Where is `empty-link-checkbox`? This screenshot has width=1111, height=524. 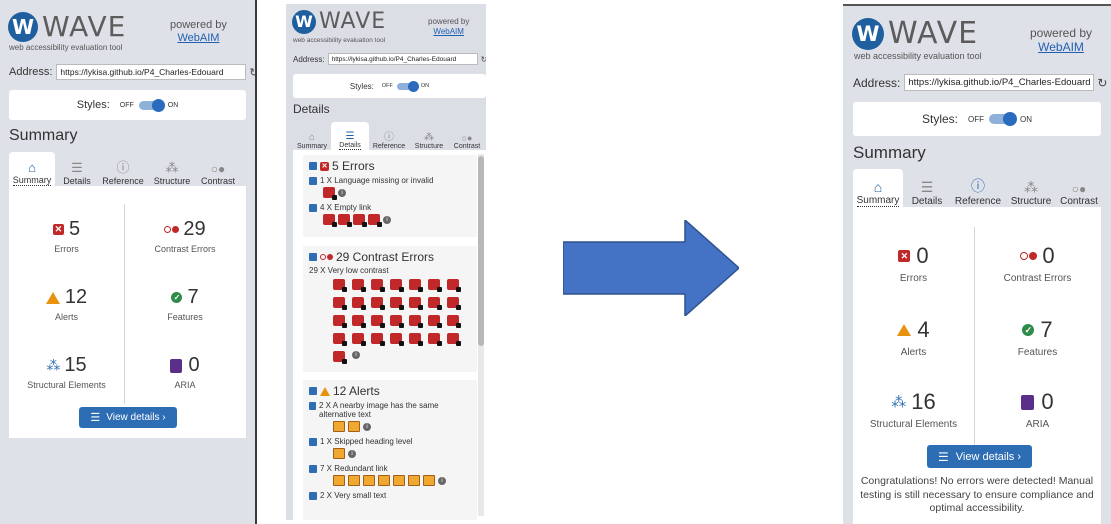 empty-link-checkbox is located at coordinates (313, 207).